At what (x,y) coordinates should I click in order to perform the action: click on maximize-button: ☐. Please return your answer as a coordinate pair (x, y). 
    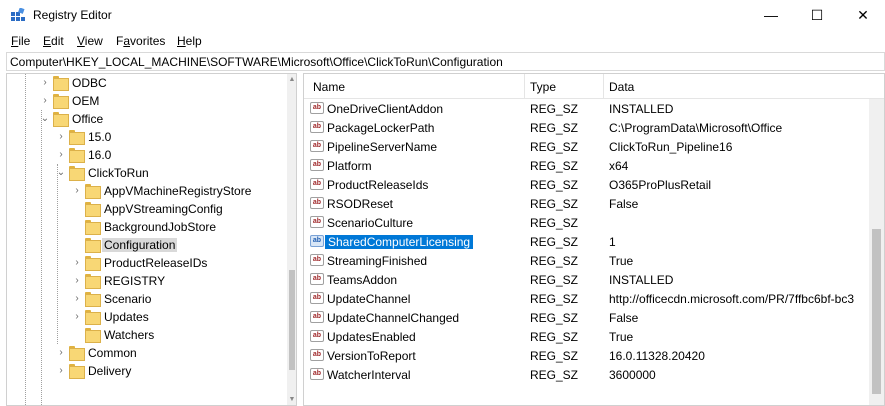
    Looking at the image, I should click on (817, 15).